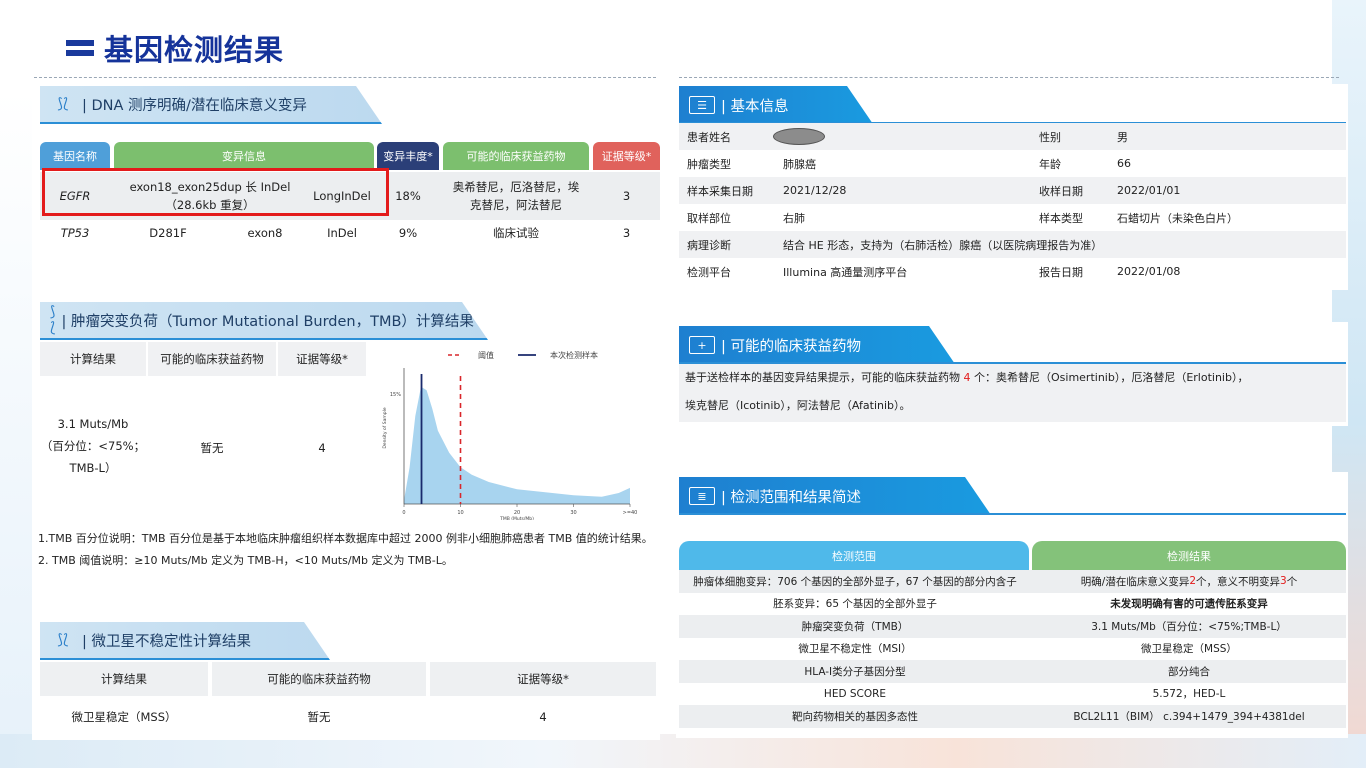 The width and height of the screenshot is (1366, 768). I want to click on info-label: 肿瘤类型, so click(709, 164).